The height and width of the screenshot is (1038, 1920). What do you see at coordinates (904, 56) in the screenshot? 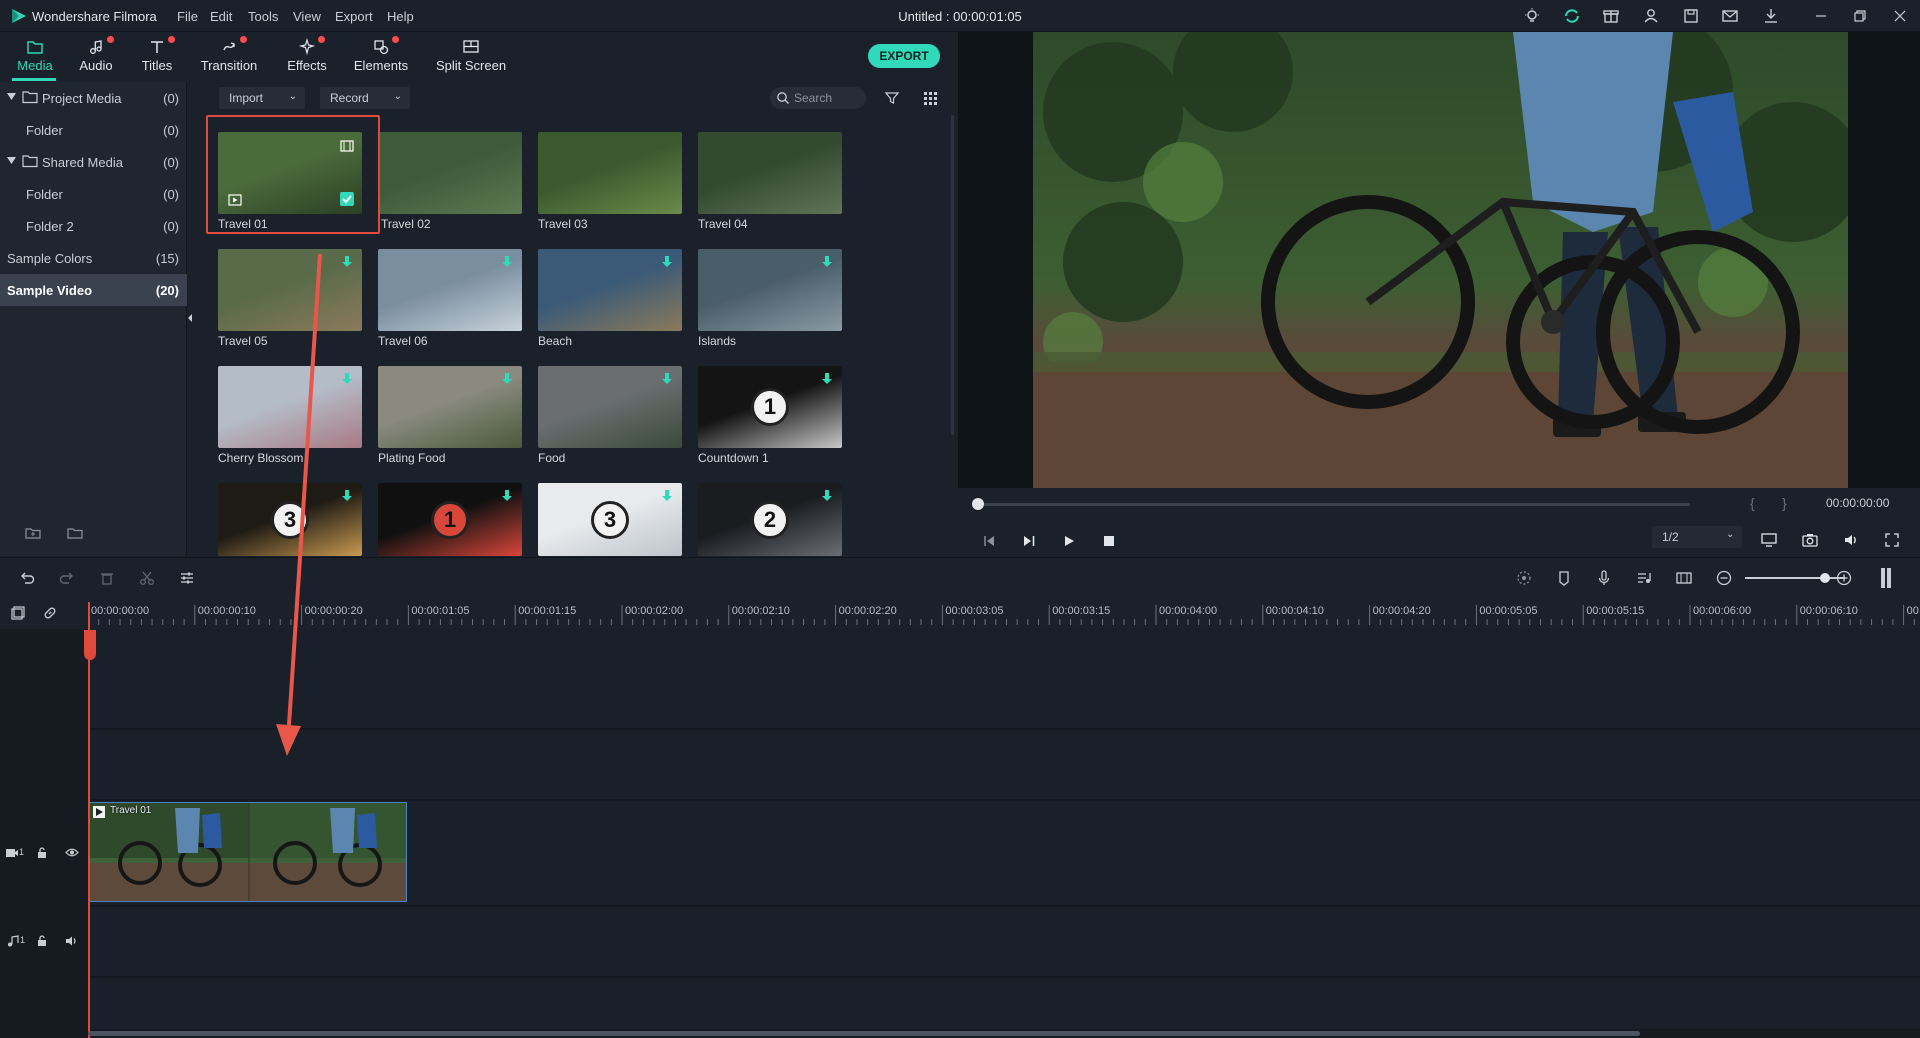
I see `export-button: EXPORT` at bounding box center [904, 56].